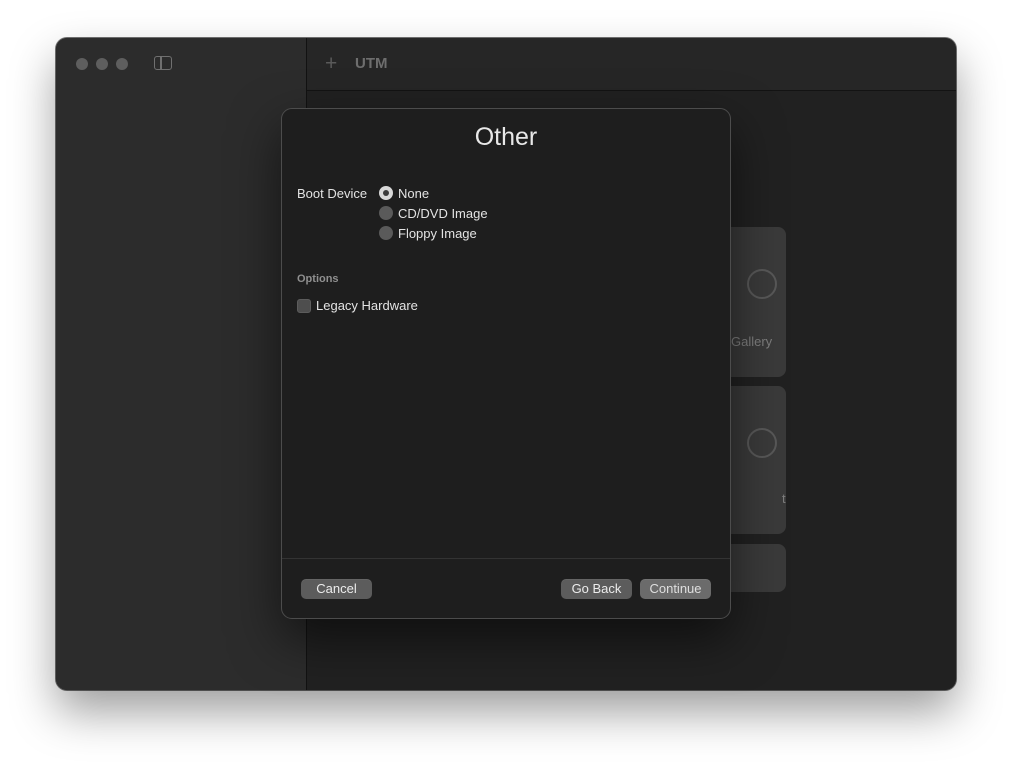  I want to click on minimize-window-button, so click(102, 64).